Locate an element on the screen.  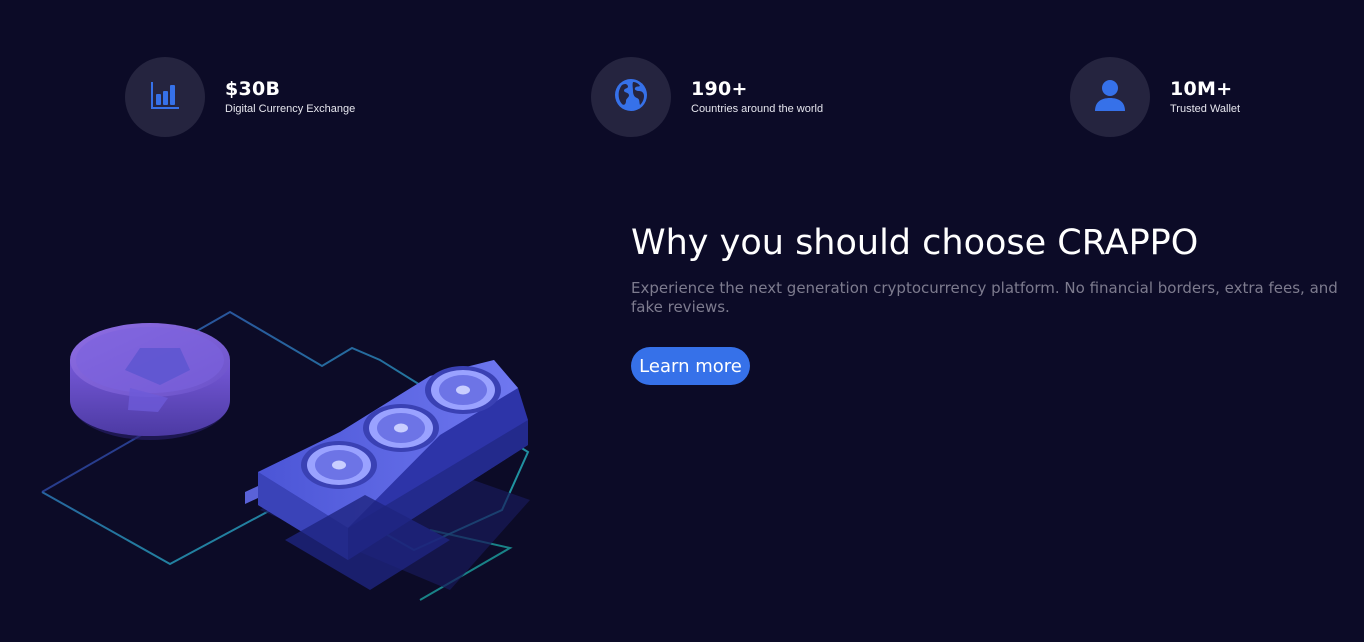
section-title: Why you should choose CRAPPO is located at coordinates (915, 243).